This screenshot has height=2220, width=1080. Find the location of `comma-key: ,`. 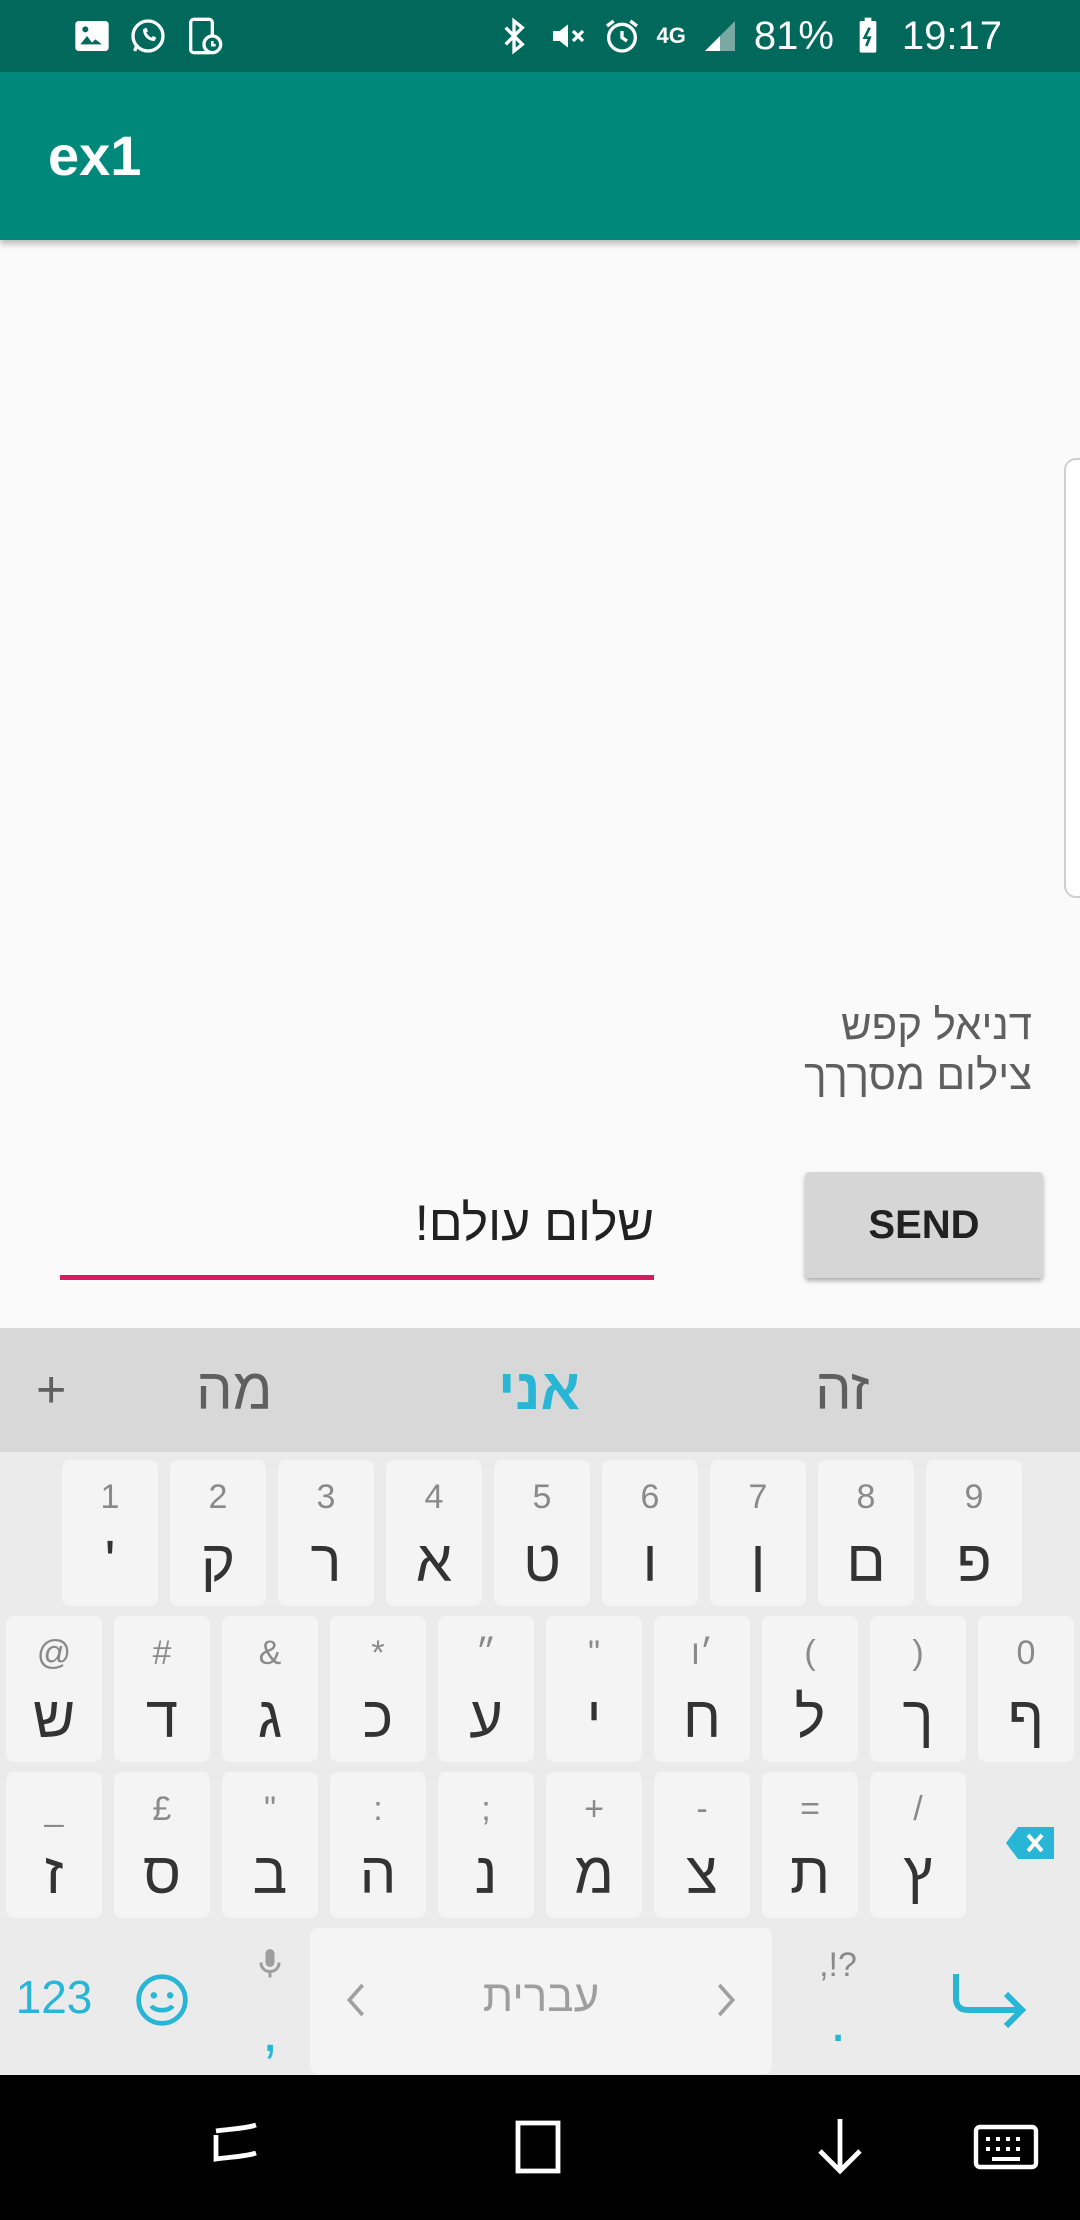

comma-key: , is located at coordinates (270, 2001).